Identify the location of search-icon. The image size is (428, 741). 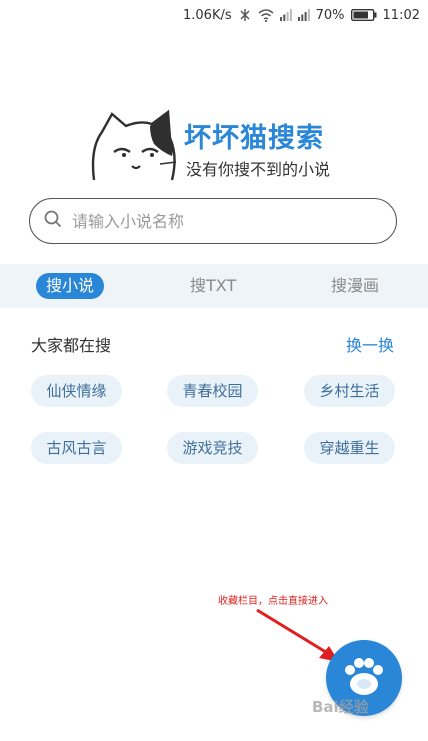
(53, 221).